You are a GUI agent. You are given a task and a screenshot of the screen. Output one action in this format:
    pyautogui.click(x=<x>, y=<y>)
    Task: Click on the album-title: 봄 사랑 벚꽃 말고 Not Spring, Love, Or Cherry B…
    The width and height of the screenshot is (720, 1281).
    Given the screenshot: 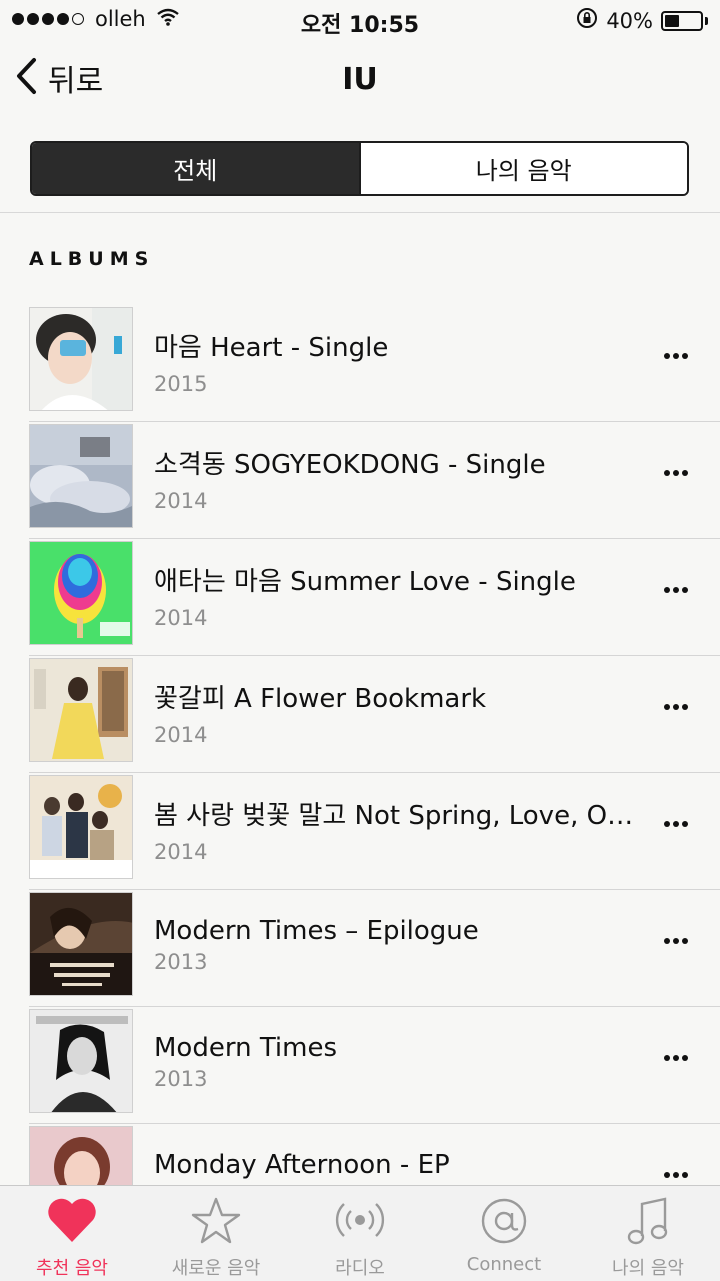 What is the action you would take?
    pyautogui.click(x=394, y=816)
    